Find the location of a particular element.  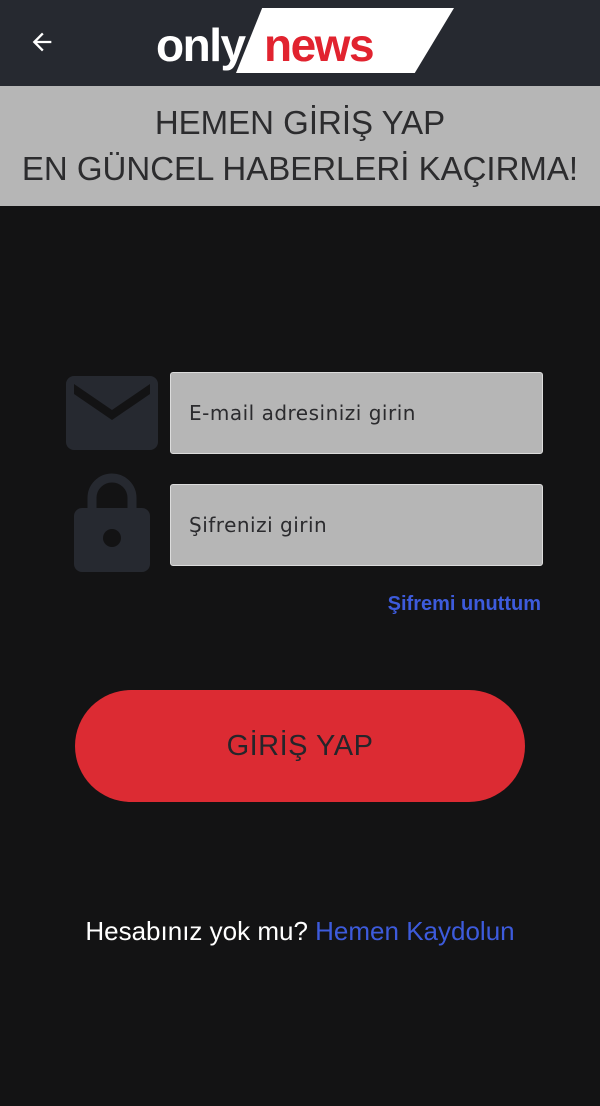

email-field is located at coordinates (356, 413).